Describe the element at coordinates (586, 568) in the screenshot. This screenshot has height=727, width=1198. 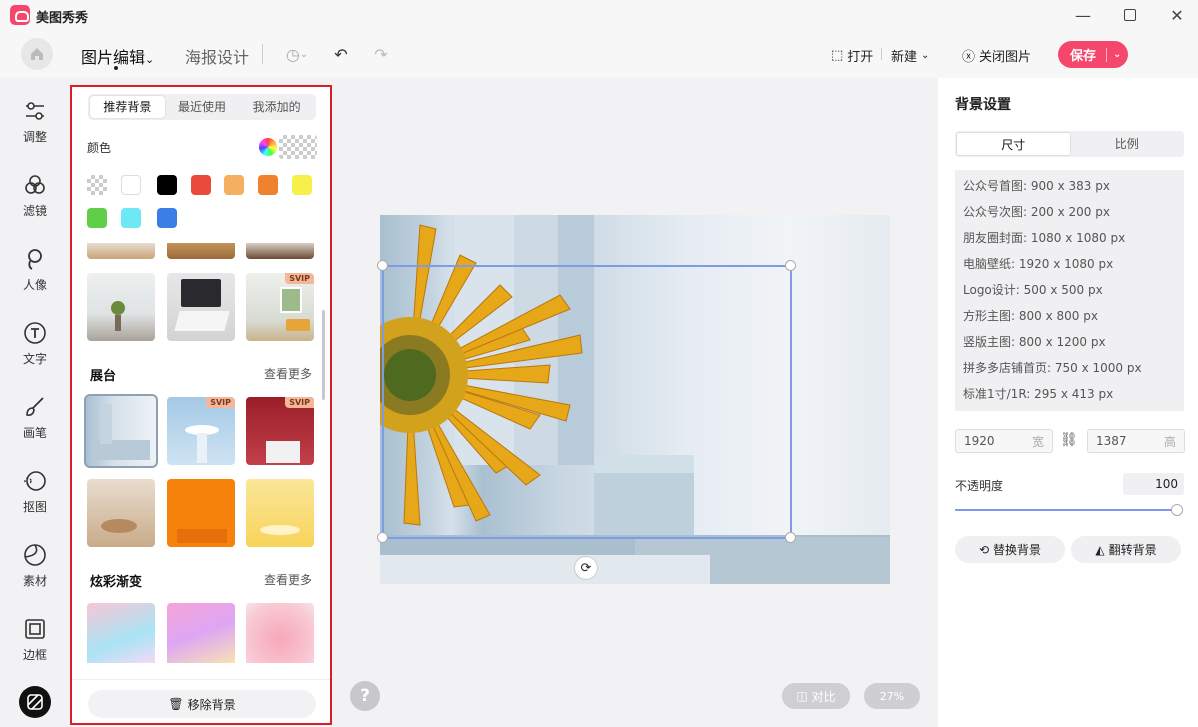
I see `rotate-button: ⟳` at that location.